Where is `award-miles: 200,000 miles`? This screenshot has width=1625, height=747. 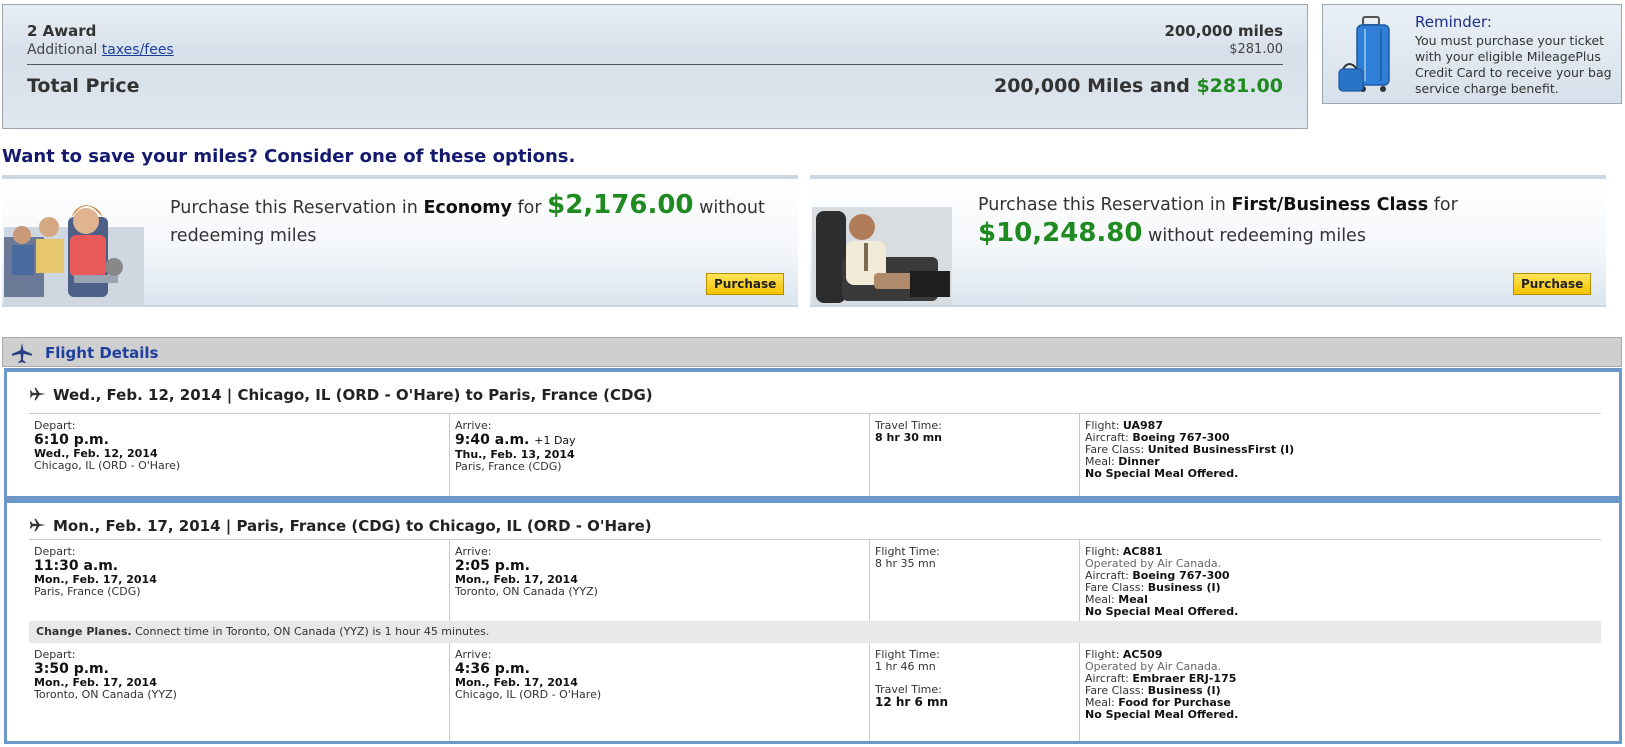 award-miles: 200,000 miles is located at coordinates (1223, 31).